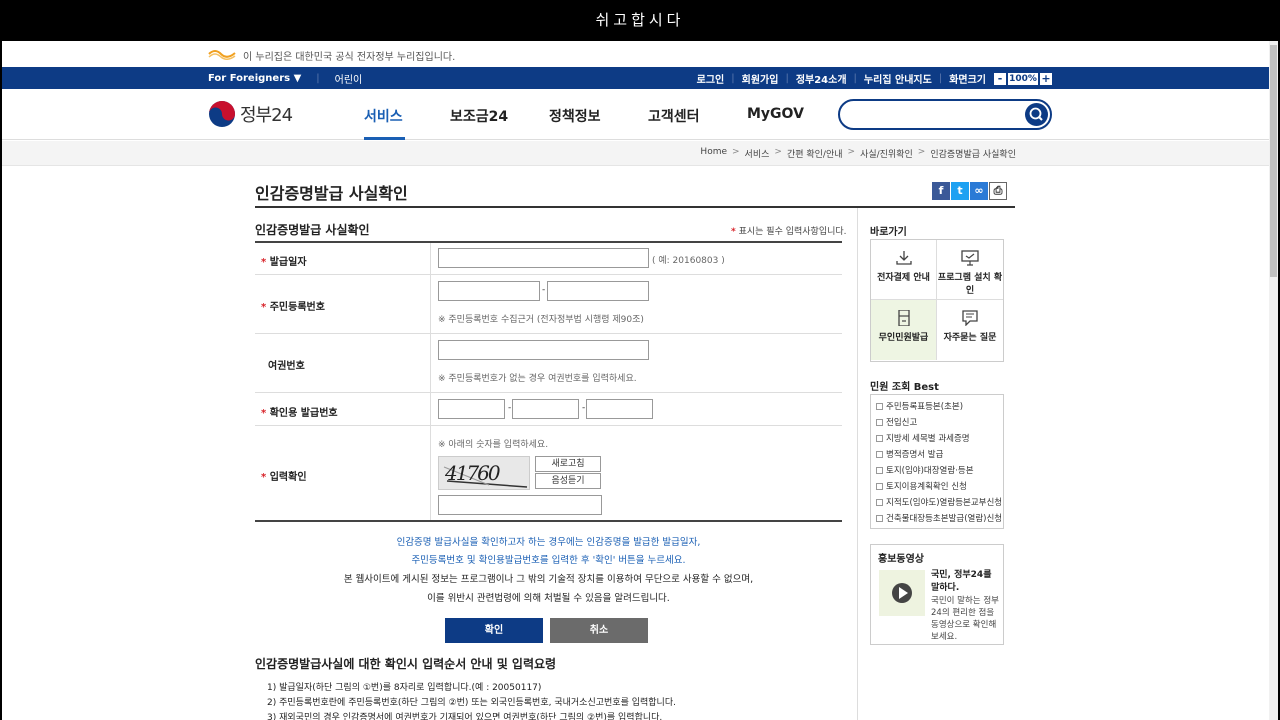 The image size is (1280, 720). I want to click on captcha-input, so click(520, 505).